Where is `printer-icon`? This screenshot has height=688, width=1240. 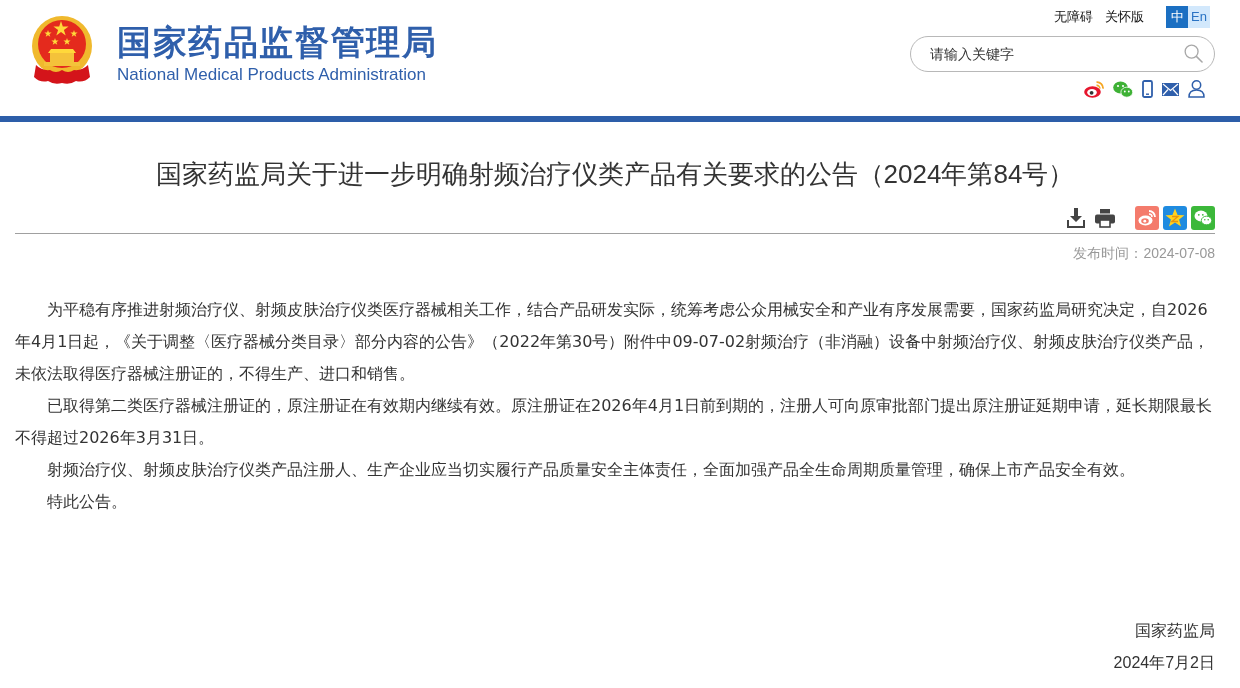 printer-icon is located at coordinates (1105, 218).